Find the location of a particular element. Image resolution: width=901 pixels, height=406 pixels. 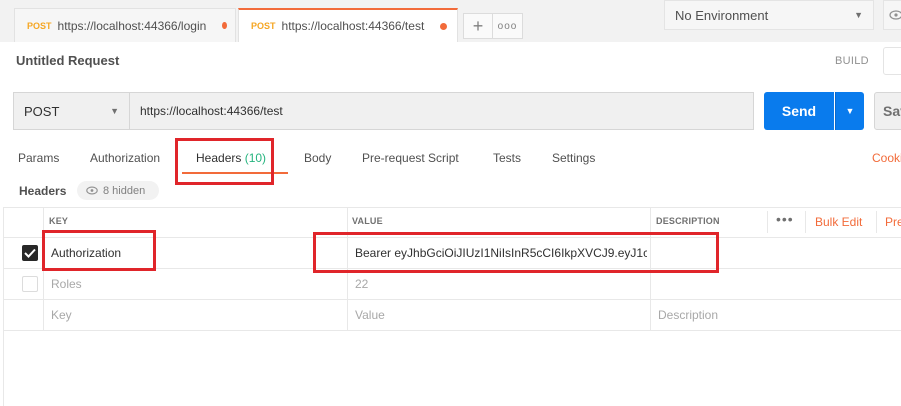

plus-icon: + is located at coordinates (478, 25).